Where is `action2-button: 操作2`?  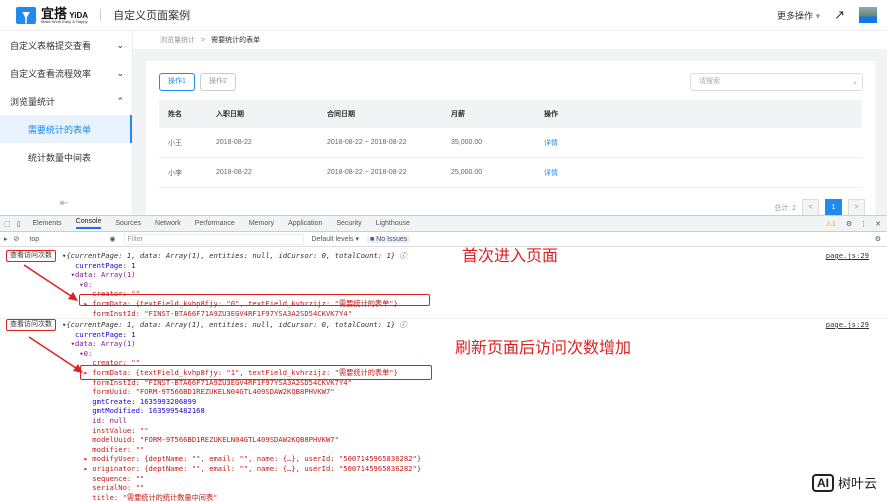
action2-button: 操作2 is located at coordinates (218, 82).